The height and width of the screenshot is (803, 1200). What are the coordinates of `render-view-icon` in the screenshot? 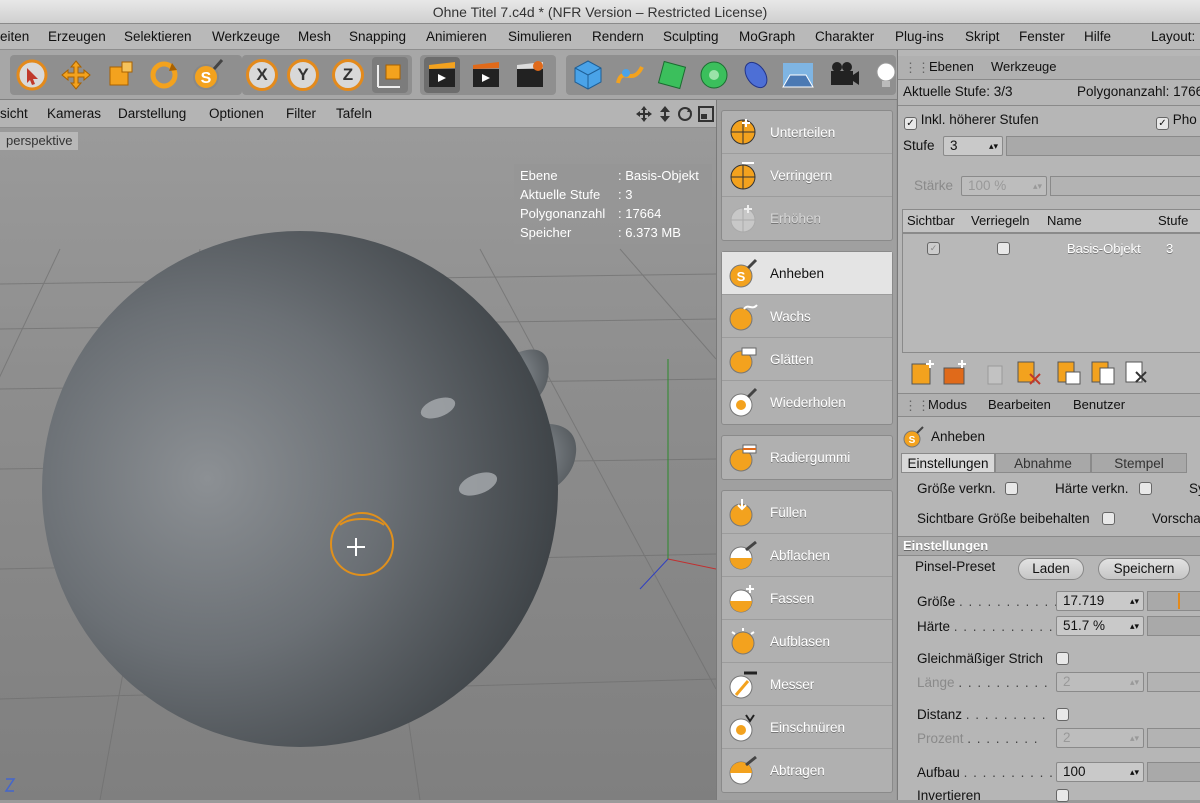 It's located at (442, 75).